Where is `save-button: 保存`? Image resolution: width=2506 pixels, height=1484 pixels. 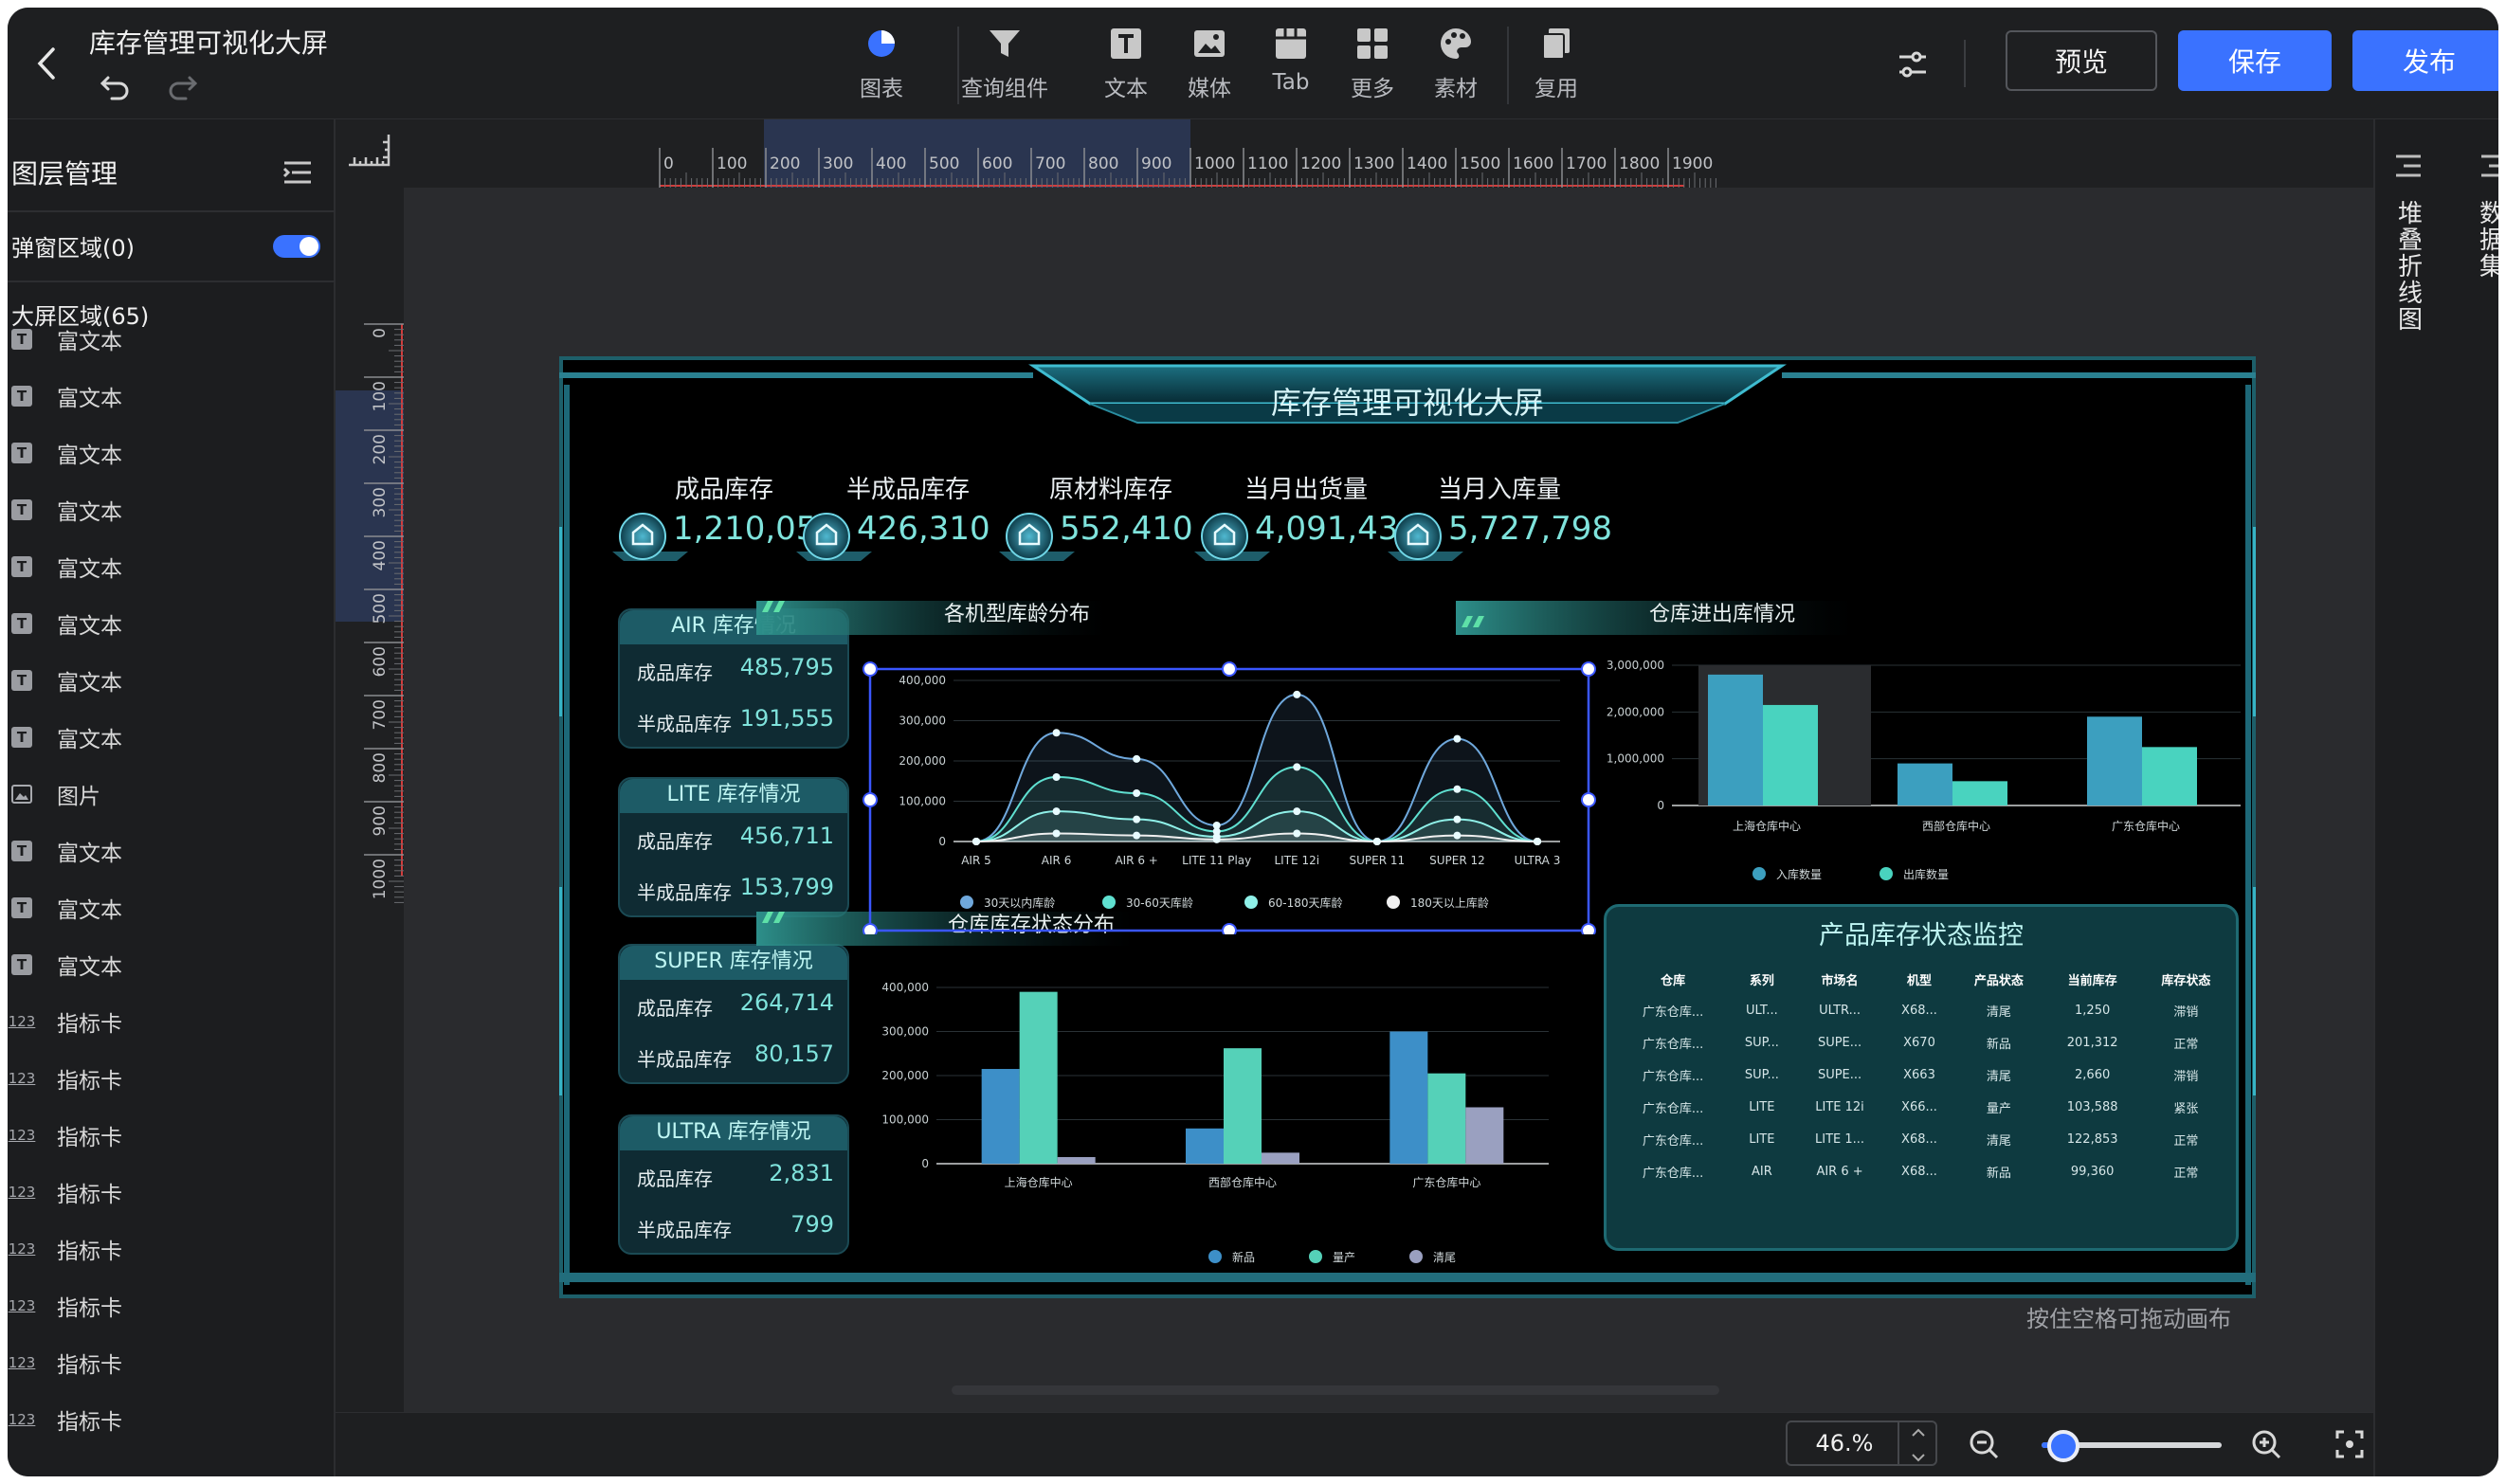 save-button: 保存 is located at coordinates (2255, 60).